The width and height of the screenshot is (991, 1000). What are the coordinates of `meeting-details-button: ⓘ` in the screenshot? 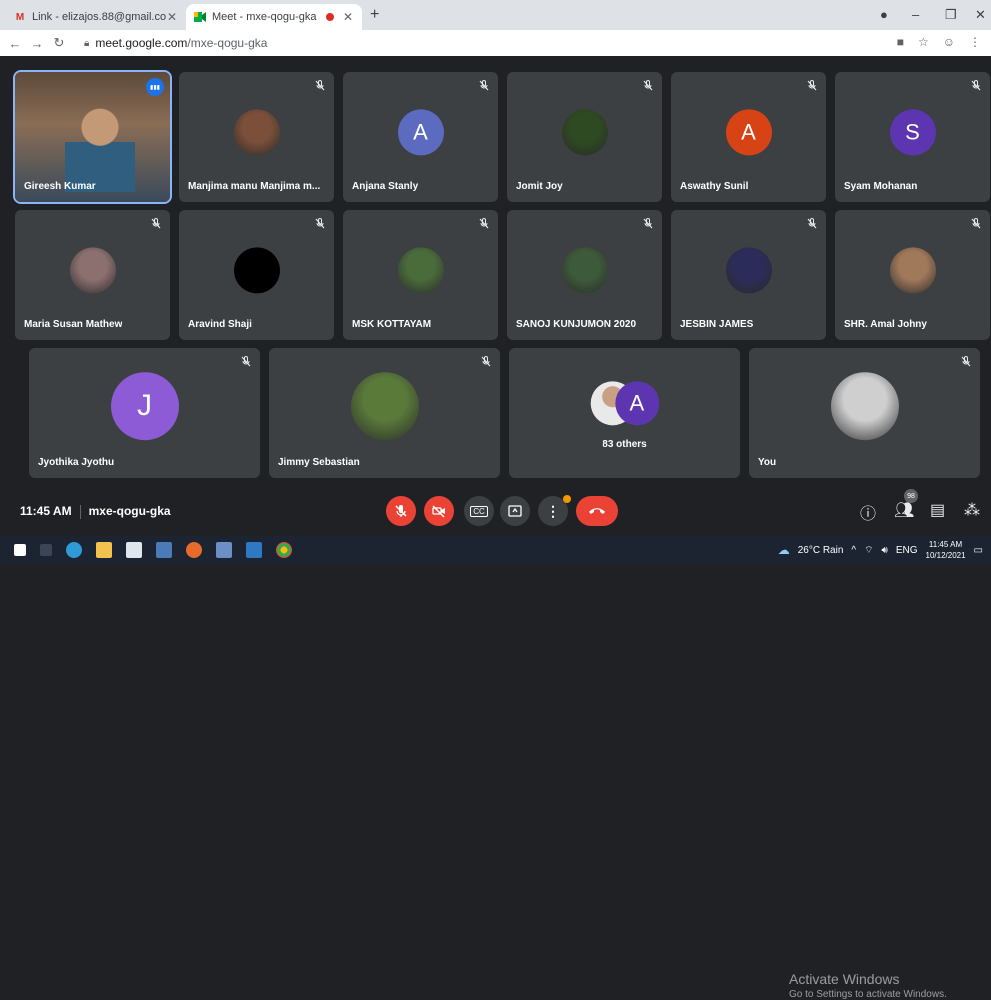 It's located at (868, 512).